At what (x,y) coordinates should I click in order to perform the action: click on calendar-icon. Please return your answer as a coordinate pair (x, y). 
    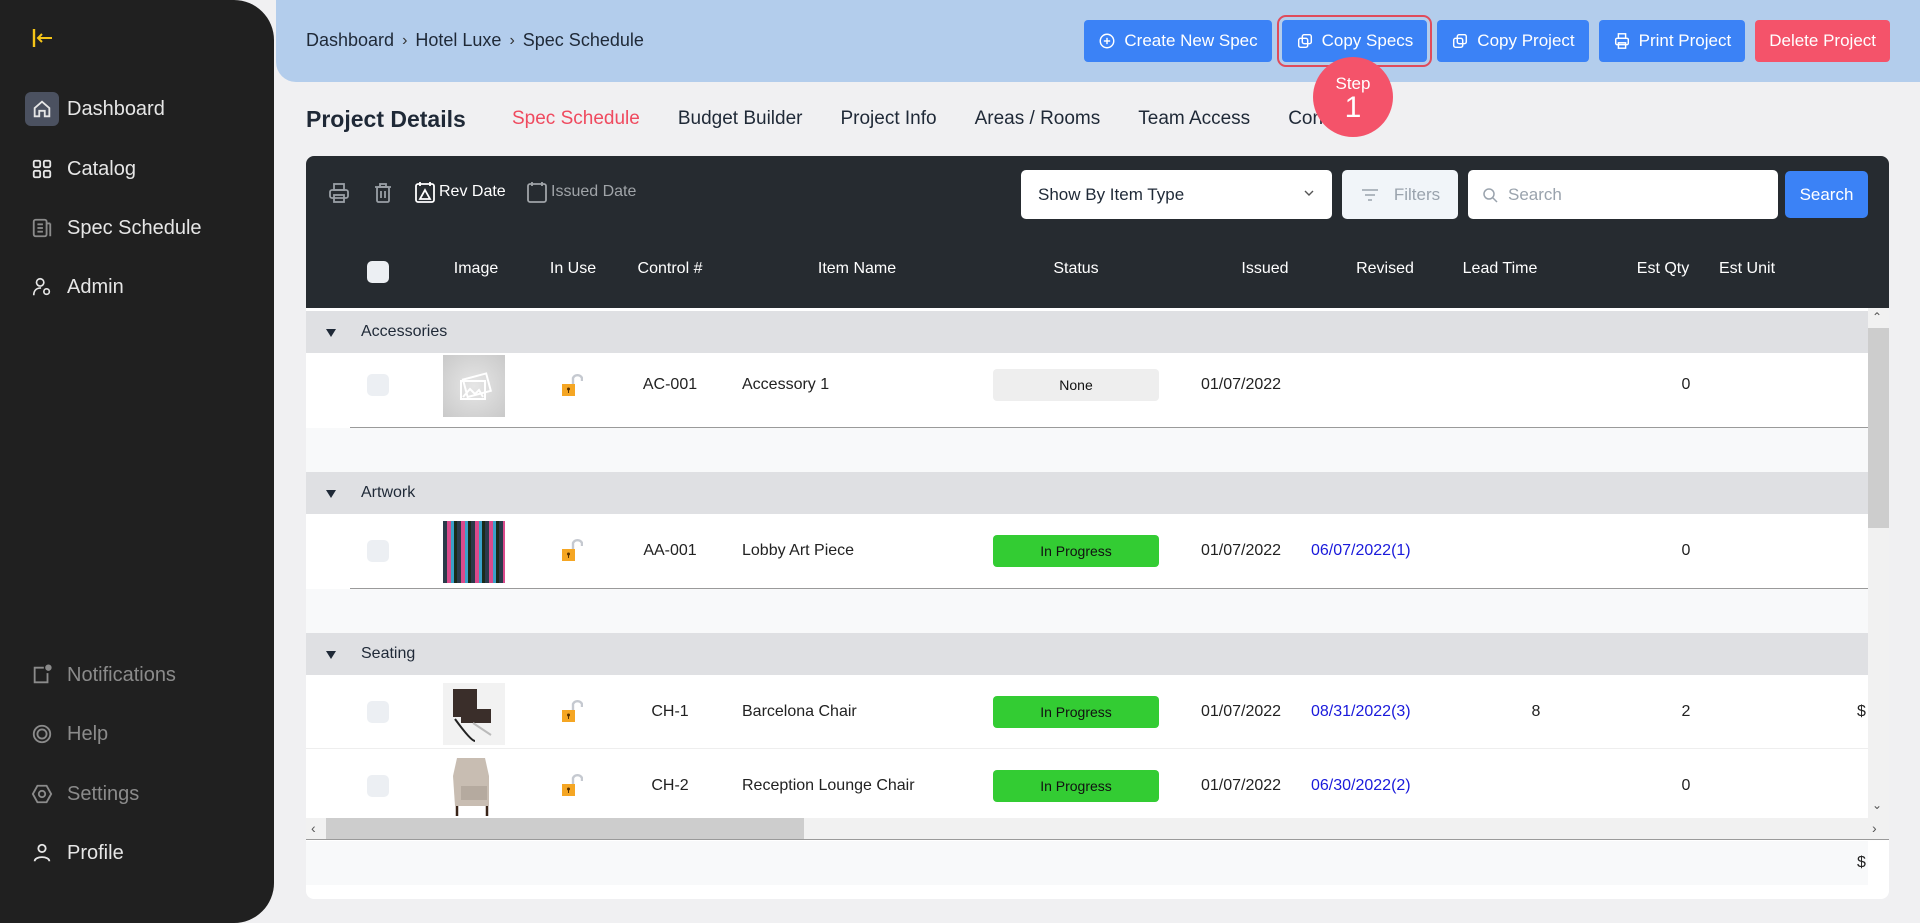
    Looking at the image, I should click on (425, 192).